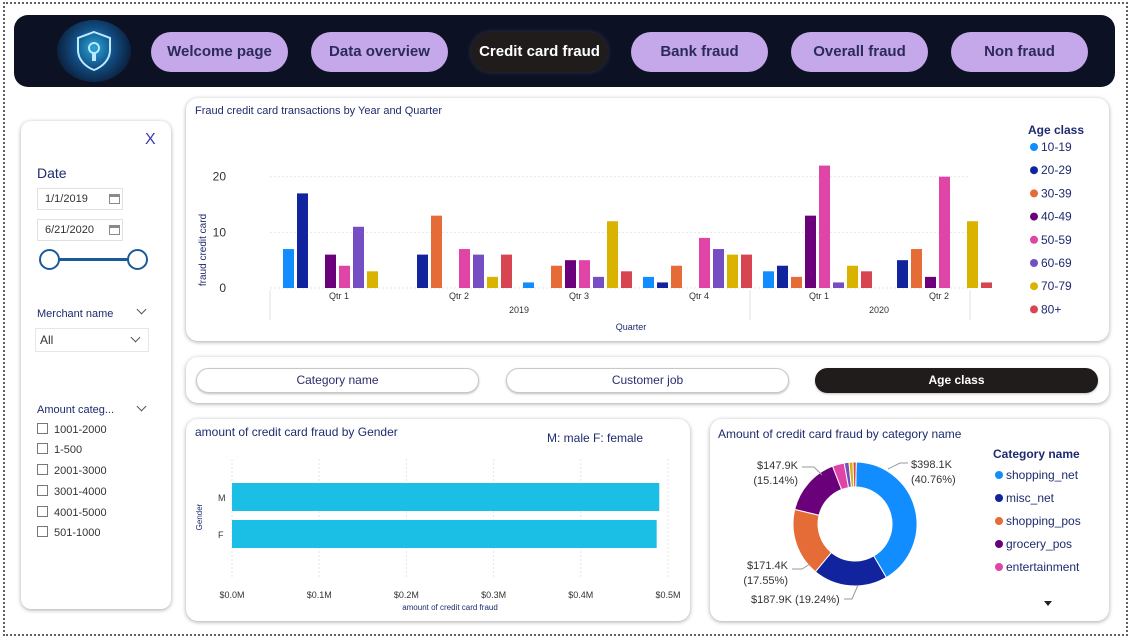 The height and width of the screenshot is (639, 1131). What do you see at coordinates (859, 52) in the screenshot?
I see `nav-overall-fraud: Overall fraud` at bounding box center [859, 52].